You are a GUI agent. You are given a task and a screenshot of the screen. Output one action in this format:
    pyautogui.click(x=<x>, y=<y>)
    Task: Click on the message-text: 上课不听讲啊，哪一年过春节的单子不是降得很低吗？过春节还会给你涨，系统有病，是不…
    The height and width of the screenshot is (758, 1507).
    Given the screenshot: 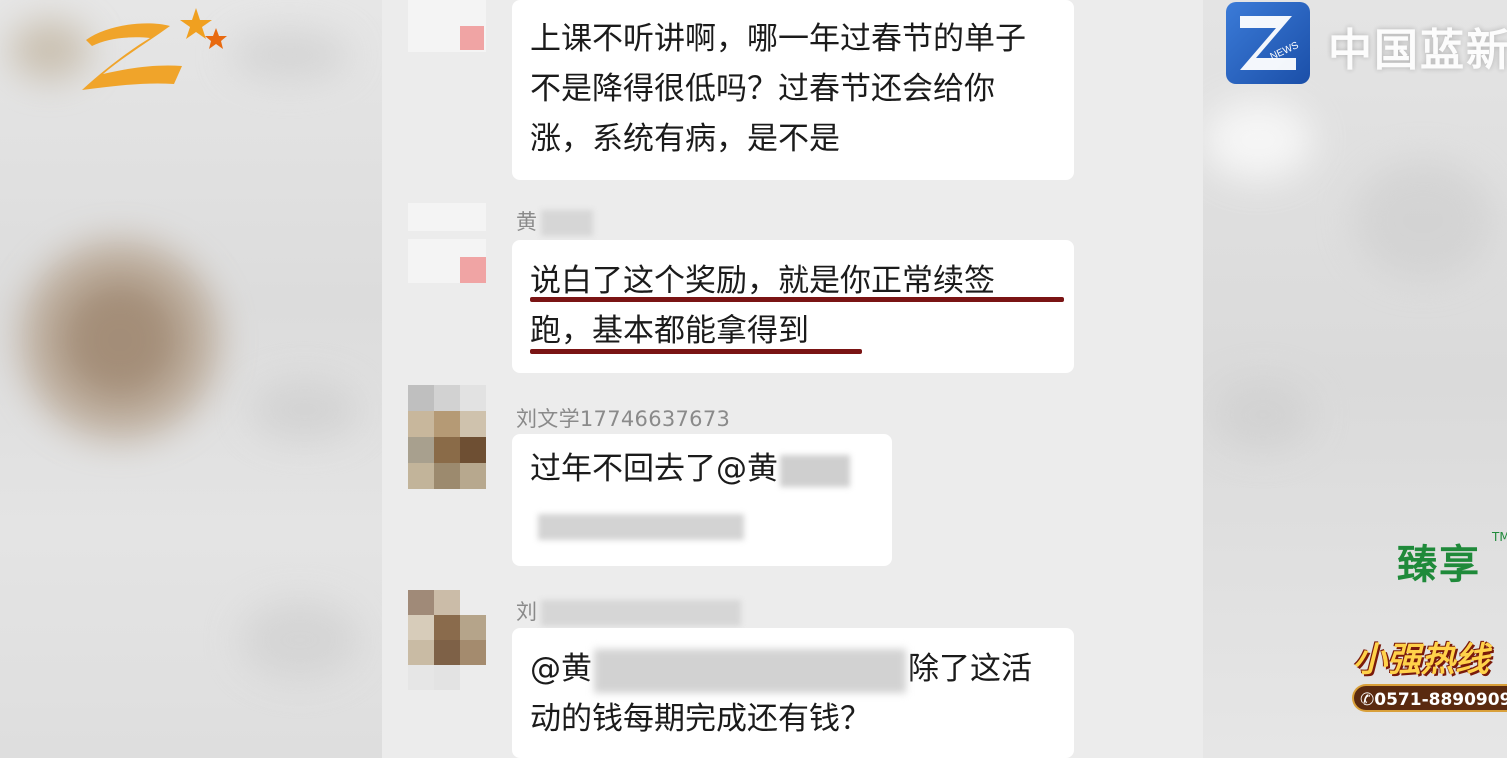 What is the action you would take?
    pyautogui.click(x=778, y=89)
    